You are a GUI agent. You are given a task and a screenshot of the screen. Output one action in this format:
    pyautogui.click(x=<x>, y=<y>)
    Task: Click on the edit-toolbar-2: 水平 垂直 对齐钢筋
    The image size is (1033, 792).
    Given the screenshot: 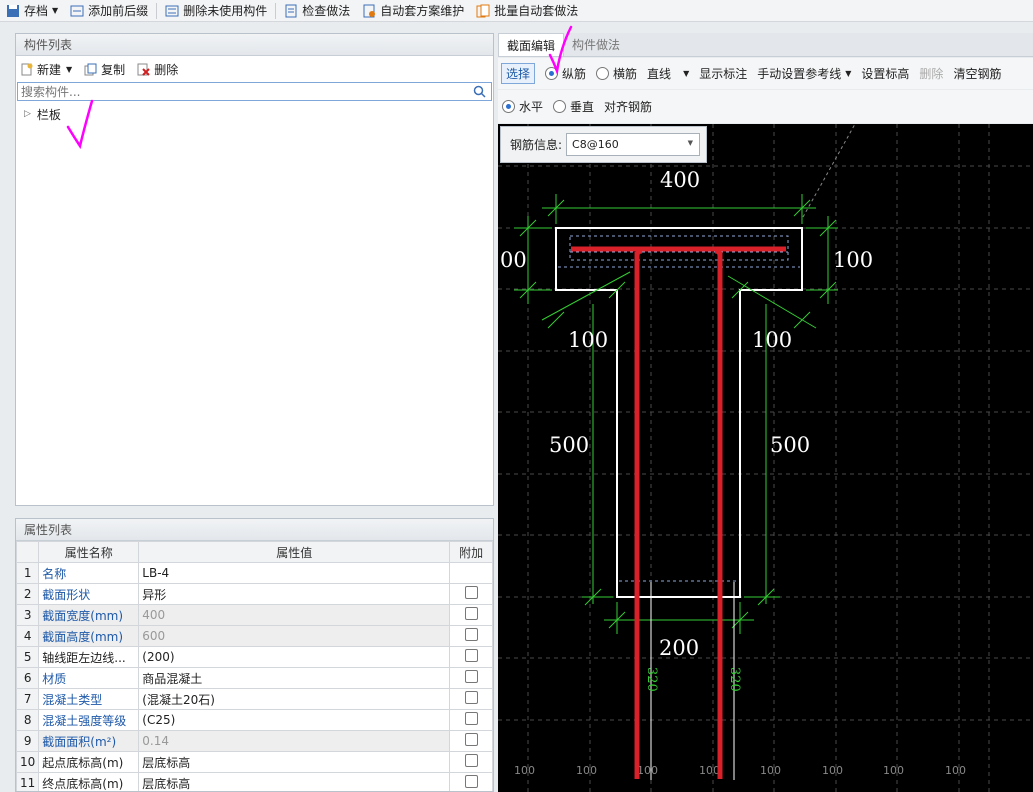 What is the action you would take?
    pyautogui.click(x=765, y=106)
    